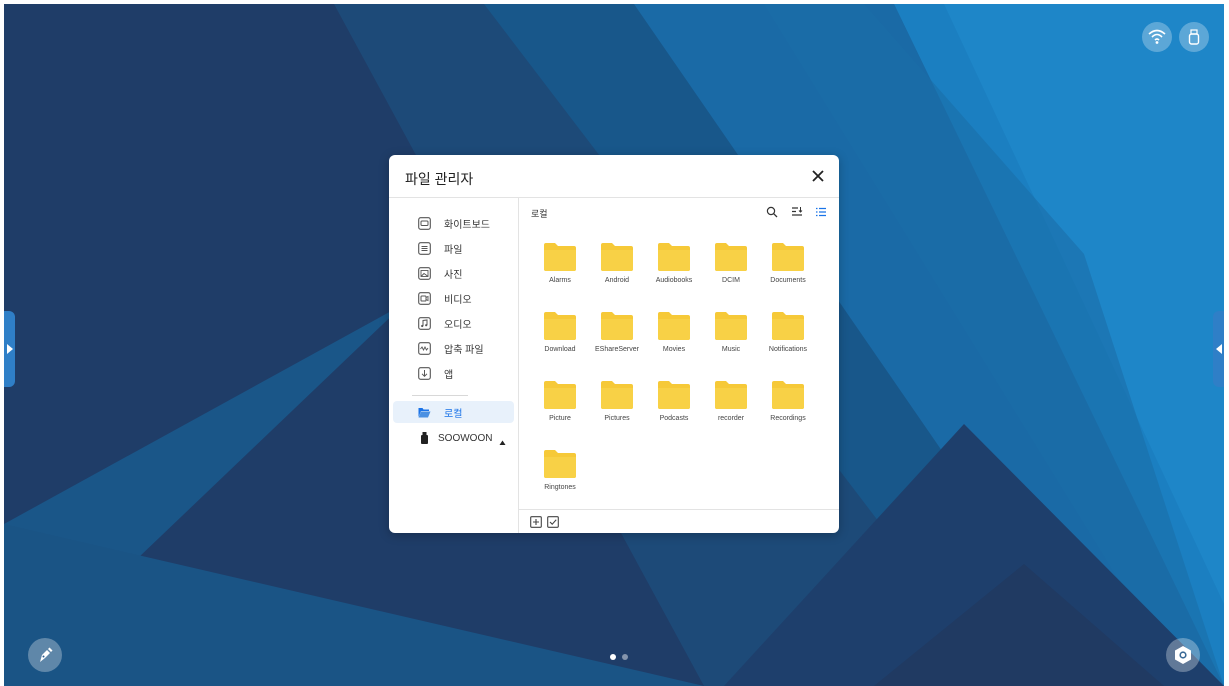 This screenshot has height=686, width=1229. Describe the element at coordinates (821, 212) in the screenshot. I see `list-view-button` at that location.